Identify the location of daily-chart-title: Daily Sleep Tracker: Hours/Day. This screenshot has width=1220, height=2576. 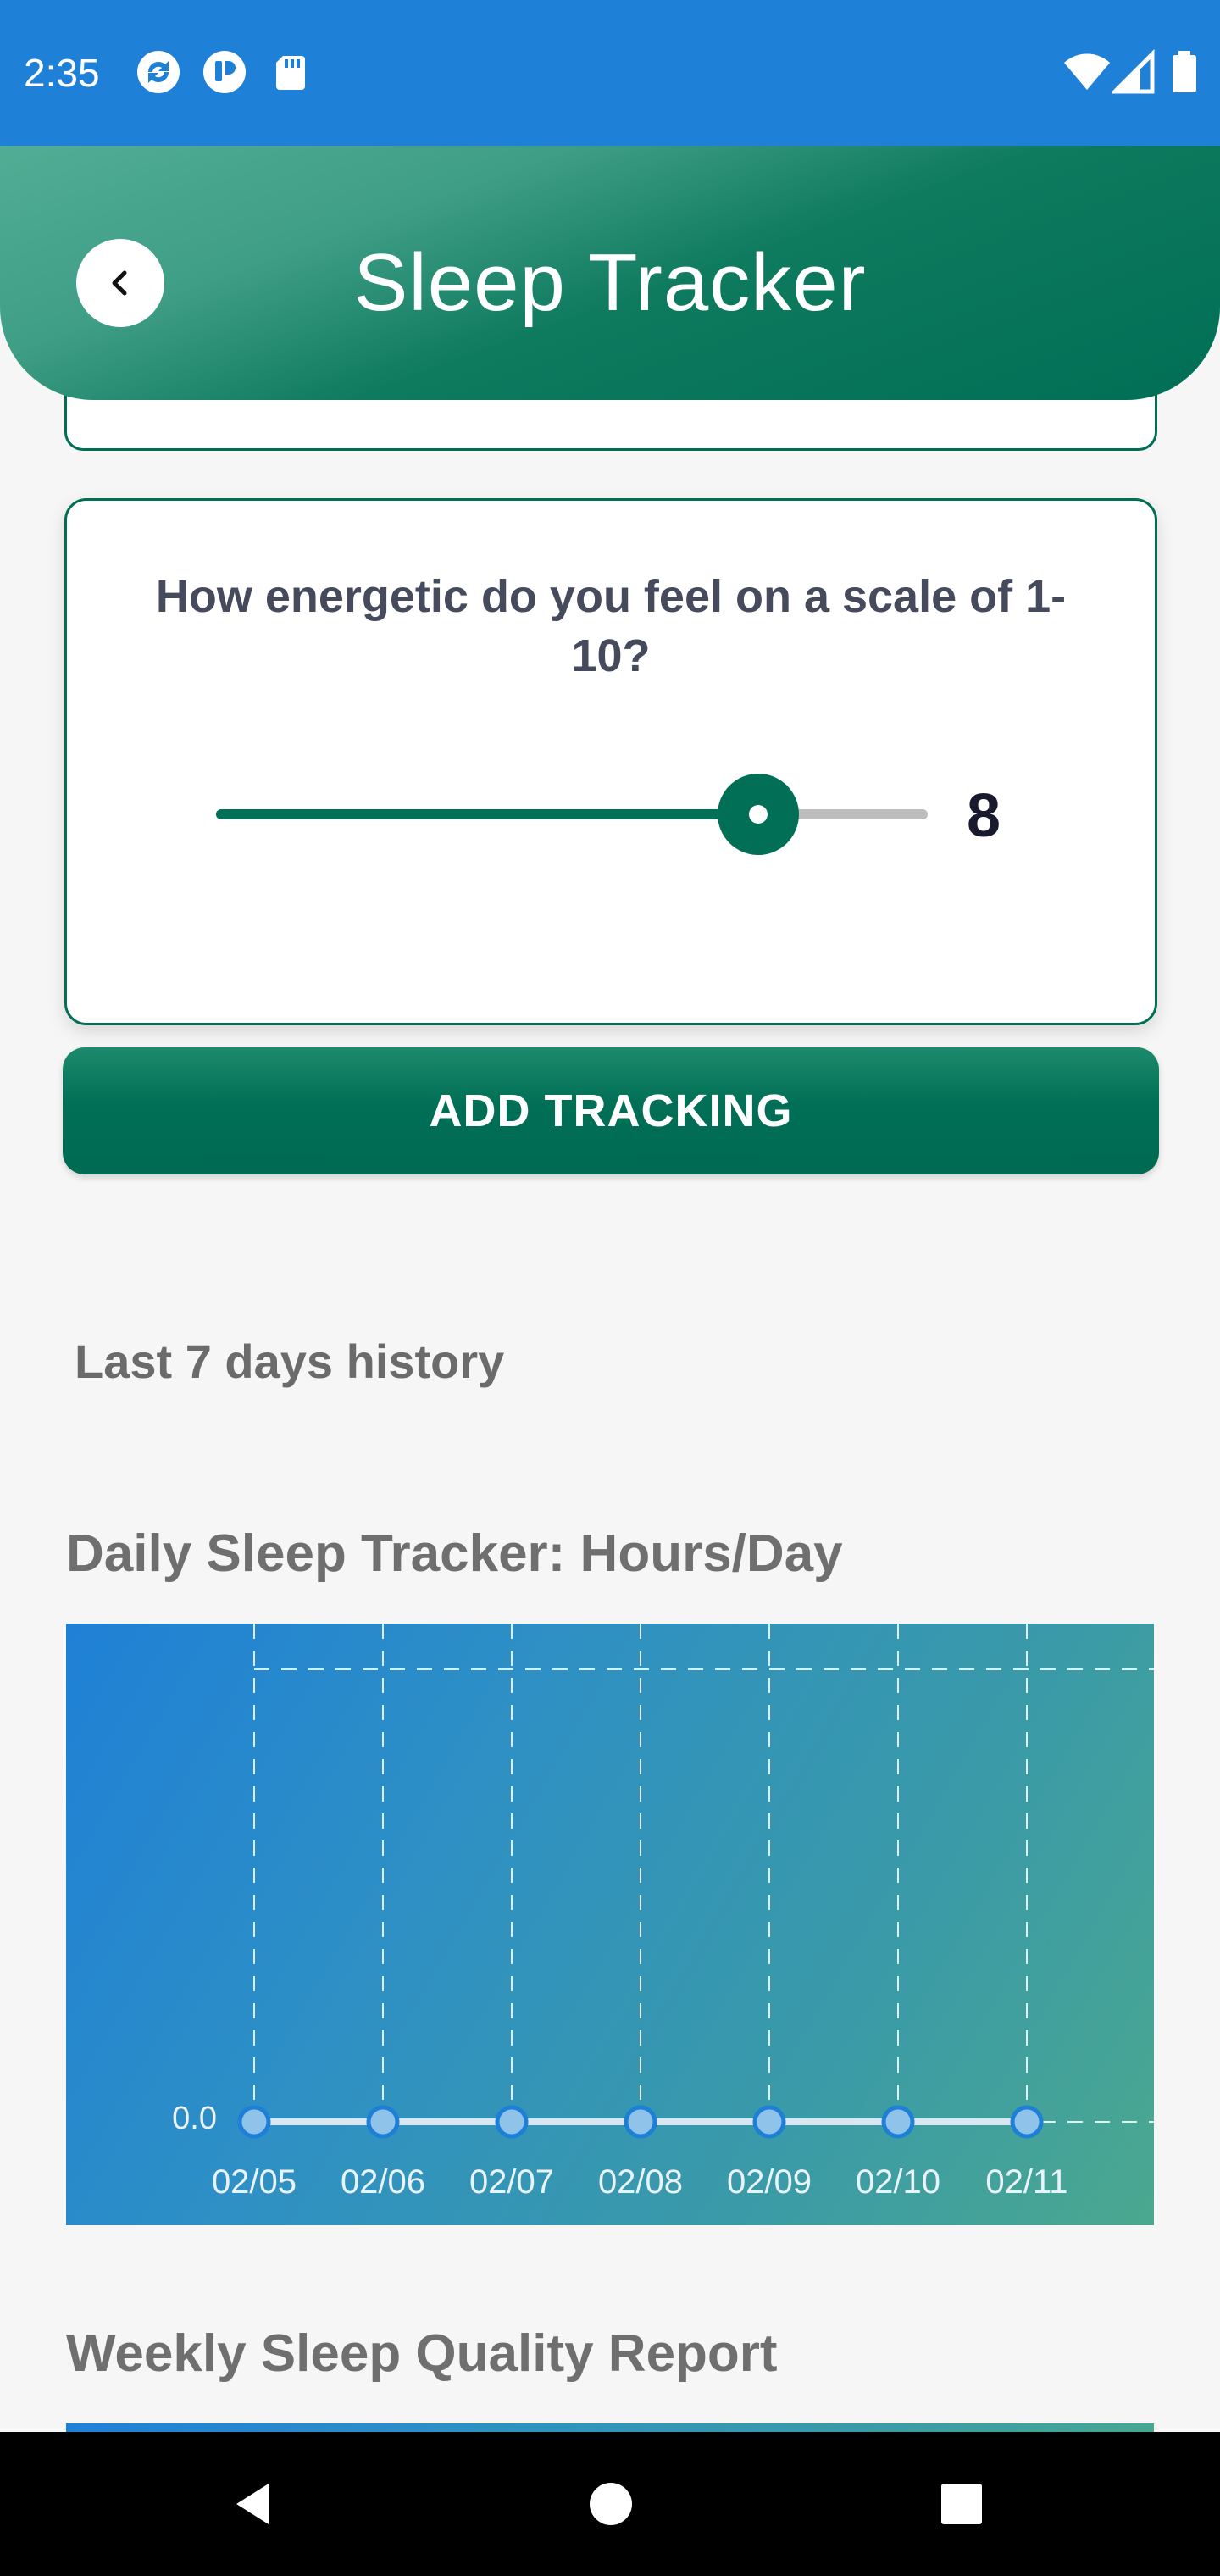
(454, 1553).